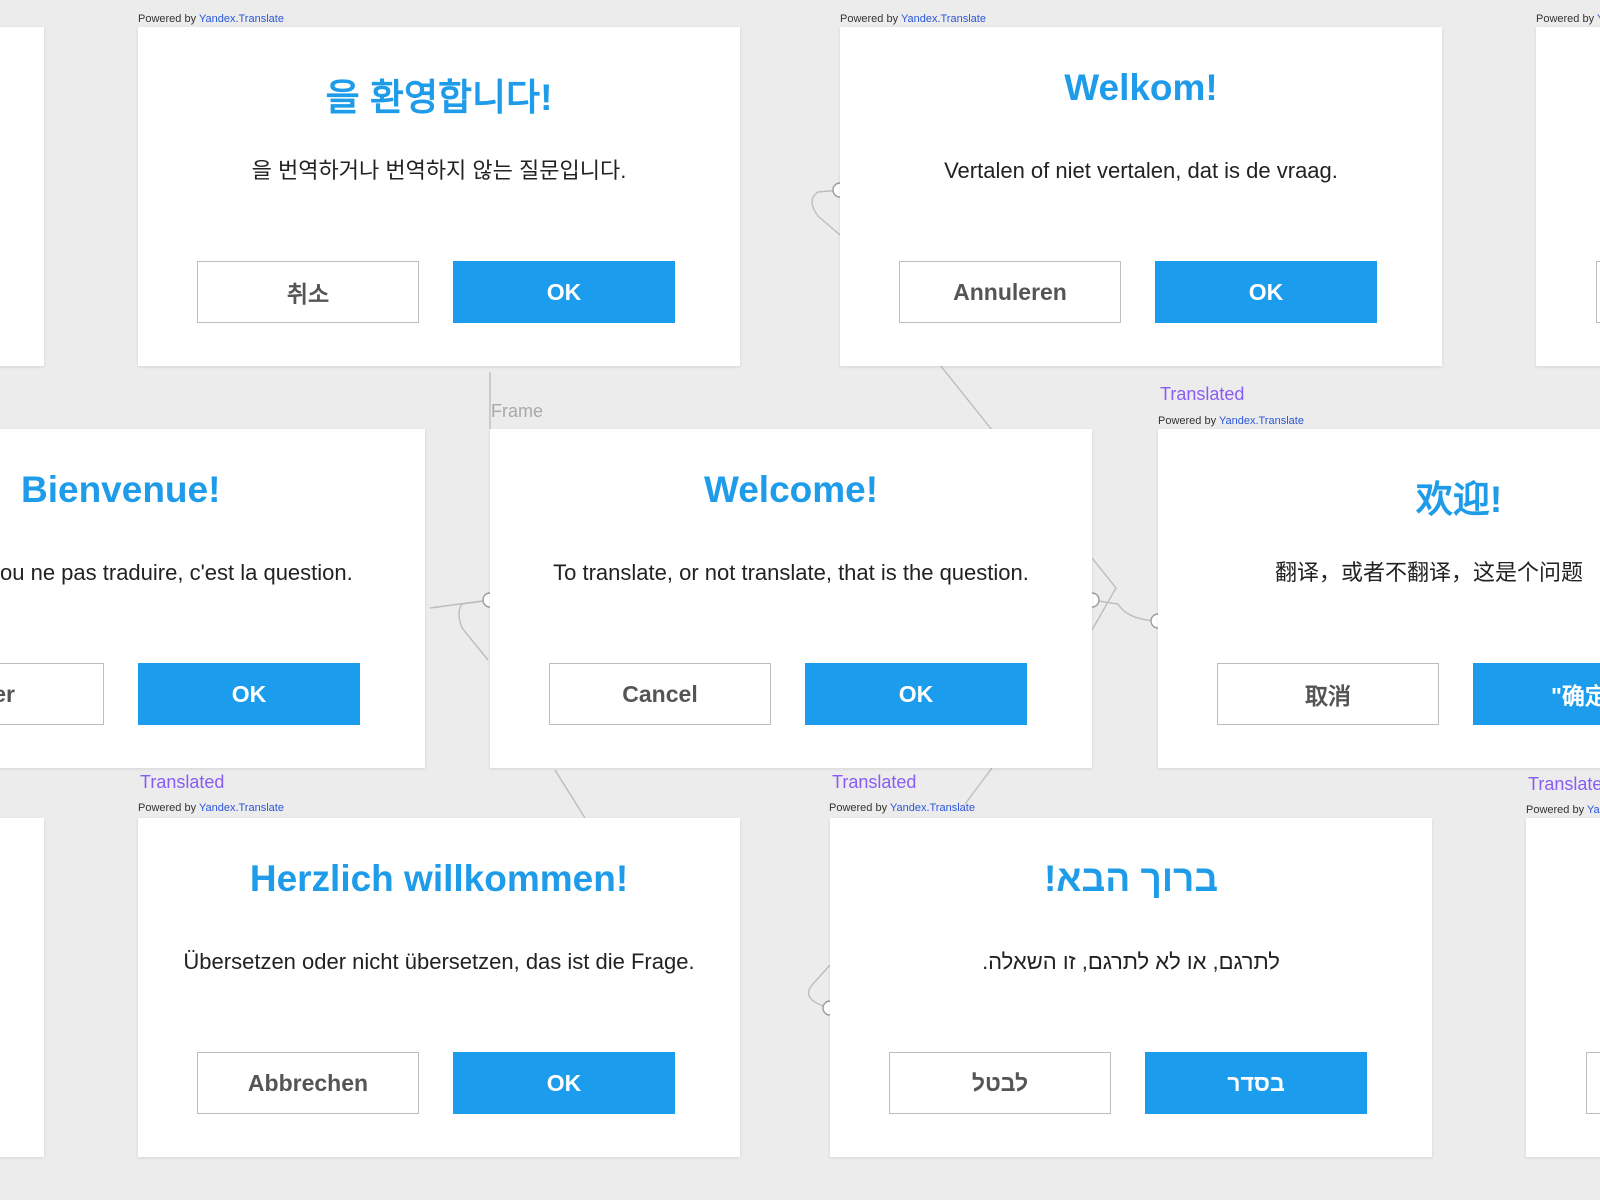  What do you see at coordinates (1429, 572) in the screenshot?
I see `dialog-message: 翻译，或者不翻译，这是个问题` at bounding box center [1429, 572].